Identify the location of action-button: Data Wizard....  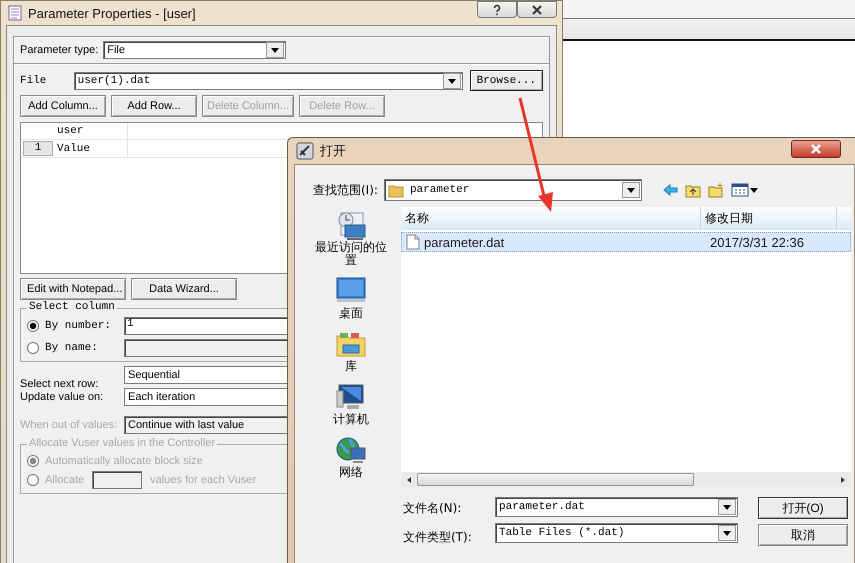
(184, 289).